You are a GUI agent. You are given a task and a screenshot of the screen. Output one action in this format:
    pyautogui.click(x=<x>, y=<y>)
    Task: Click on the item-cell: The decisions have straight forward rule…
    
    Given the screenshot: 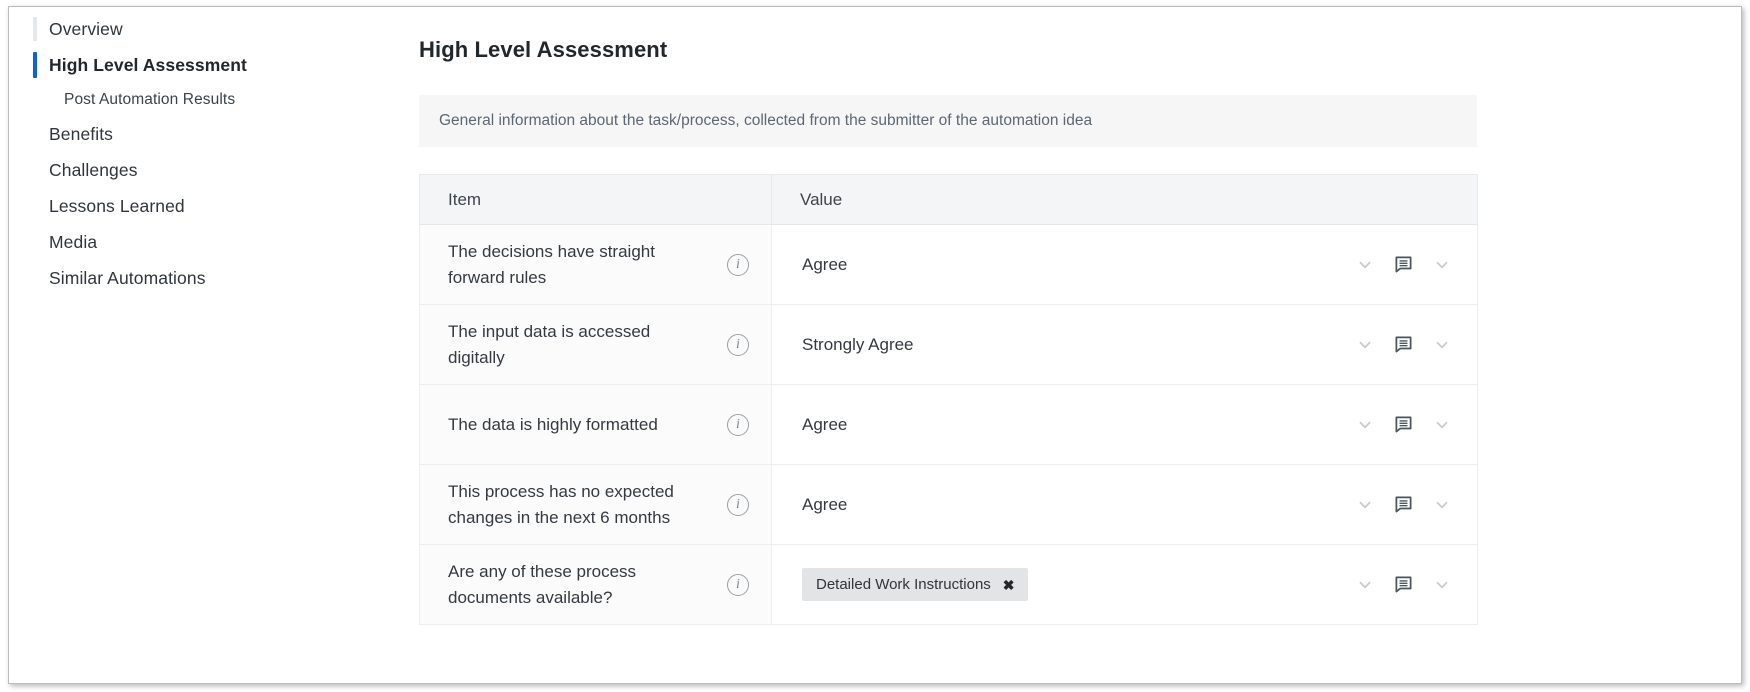 What is the action you would take?
    pyautogui.click(x=595, y=264)
    